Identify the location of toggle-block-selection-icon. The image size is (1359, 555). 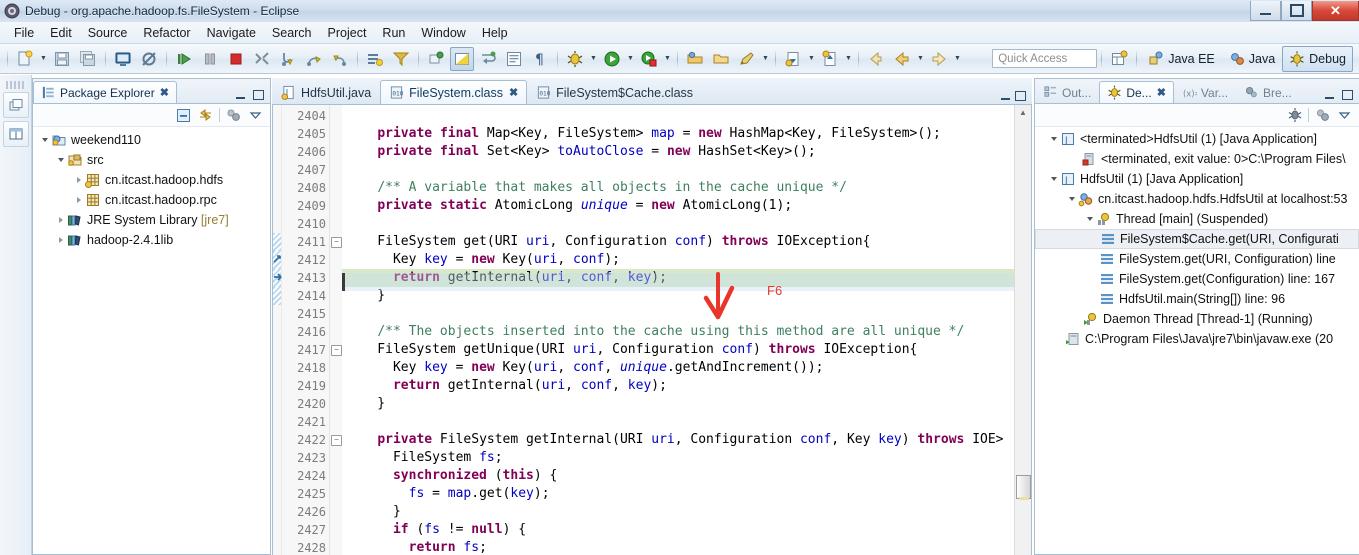
(462, 58).